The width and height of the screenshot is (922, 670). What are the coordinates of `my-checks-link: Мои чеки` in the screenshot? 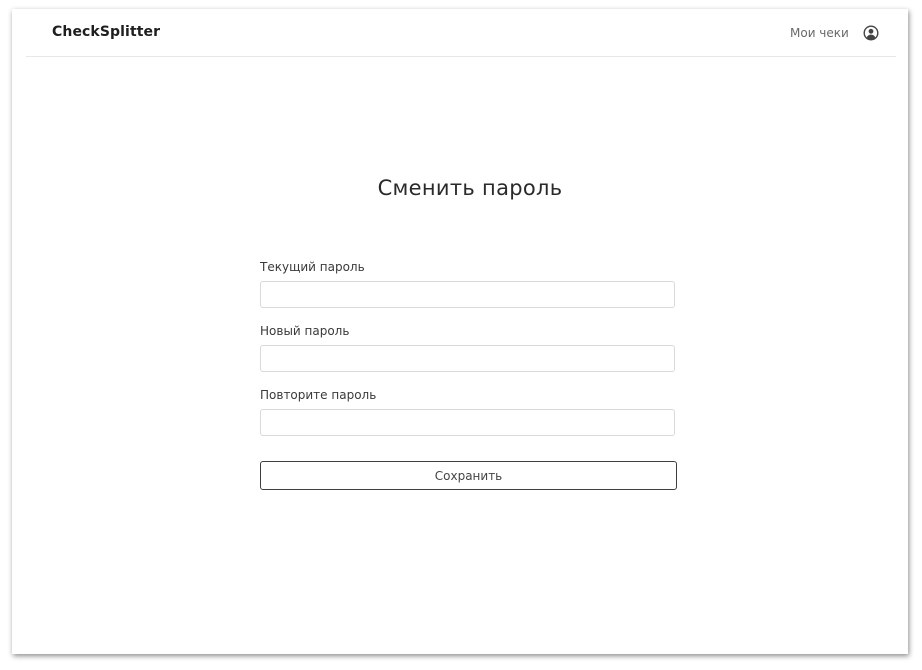 It's located at (819, 33).